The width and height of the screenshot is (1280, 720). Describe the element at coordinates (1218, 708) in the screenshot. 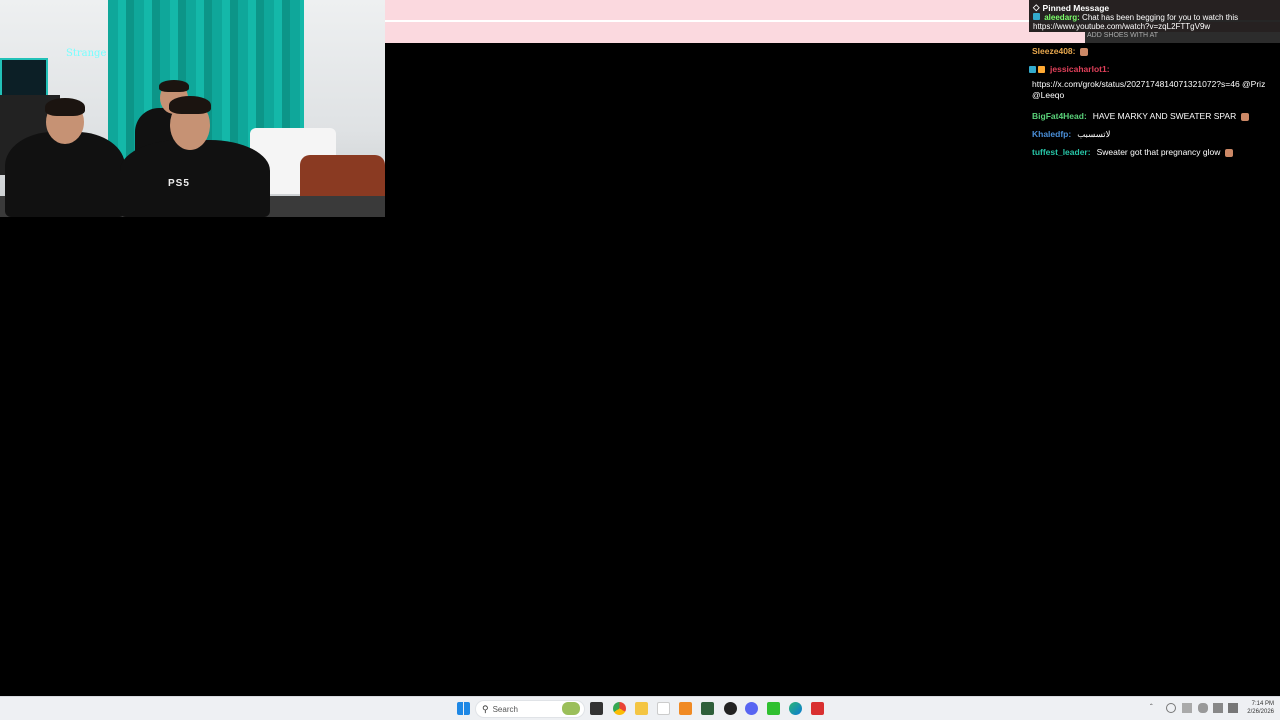

I see `network-icon` at that location.